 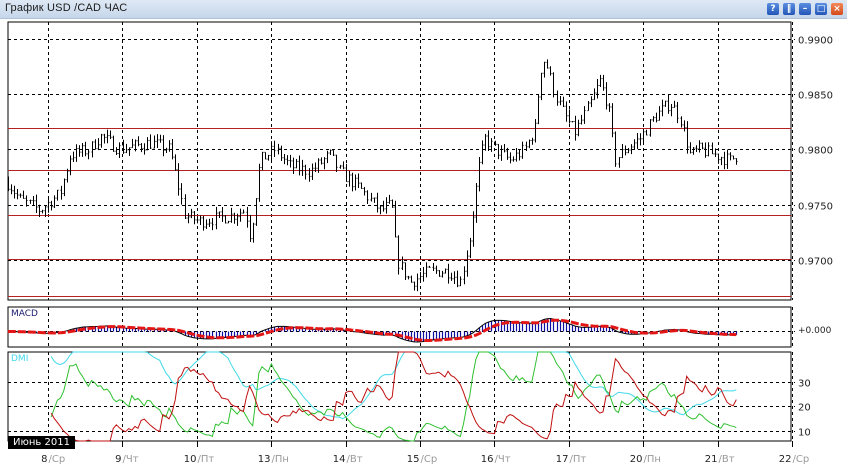 What do you see at coordinates (804, 408) in the screenshot?
I see `dmi-axis-label: 20` at bounding box center [804, 408].